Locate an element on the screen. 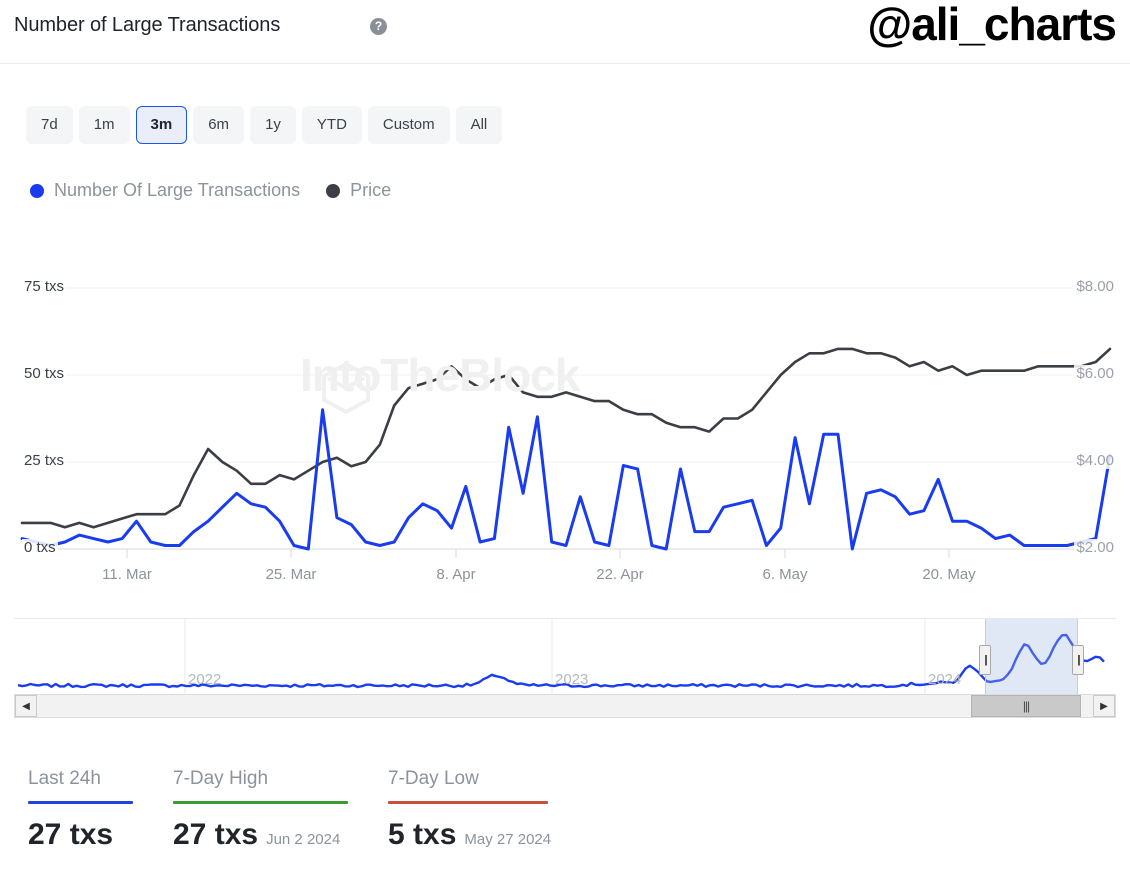 The image size is (1130, 885). navigator-scrollbar: ◀ ||| ▶ is located at coordinates (565, 706).